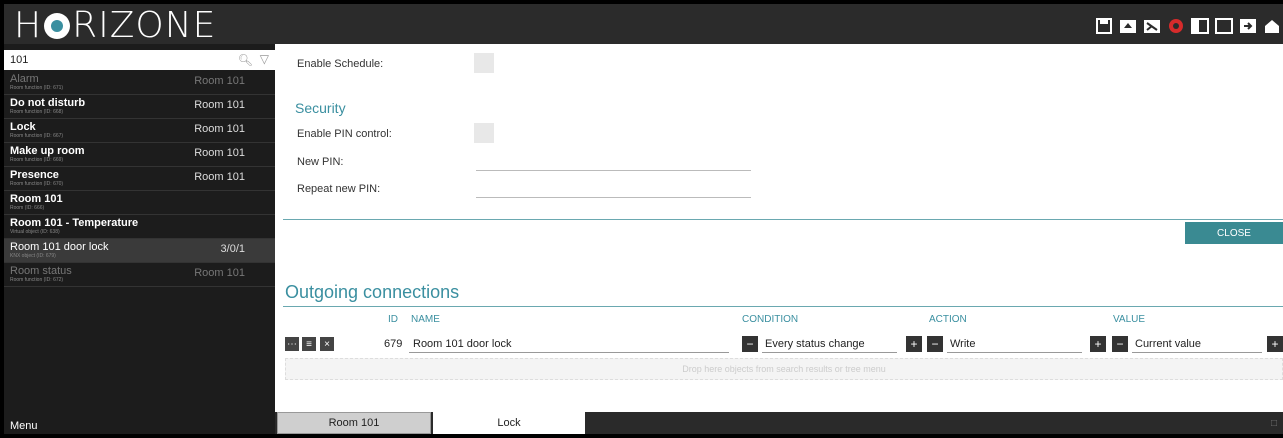  What do you see at coordinates (19, 60) in the screenshot?
I see `search-value: 101` at bounding box center [19, 60].